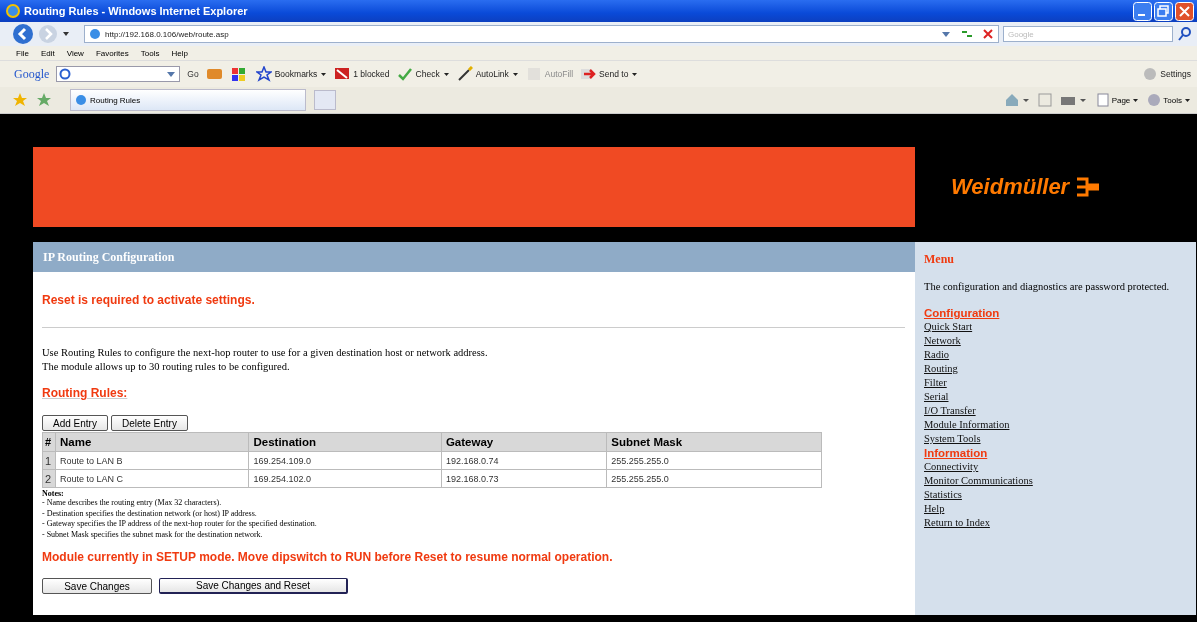  I want to click on column-header: Subnet Mask, so click(714, 442).